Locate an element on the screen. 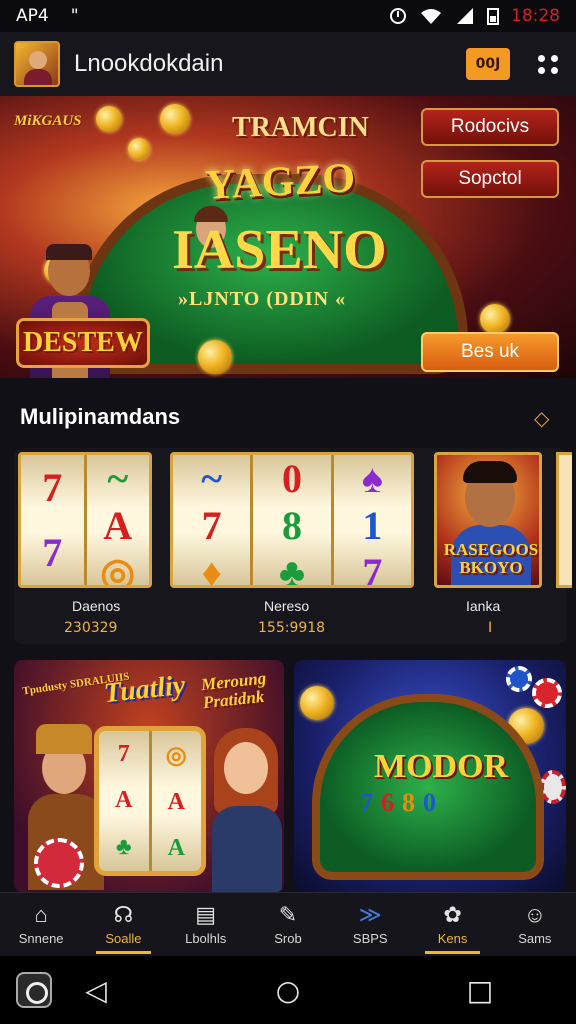 This screenshot has height=1024, width=576. slot-name-1: Daenos is located at coordinates (96, 606).